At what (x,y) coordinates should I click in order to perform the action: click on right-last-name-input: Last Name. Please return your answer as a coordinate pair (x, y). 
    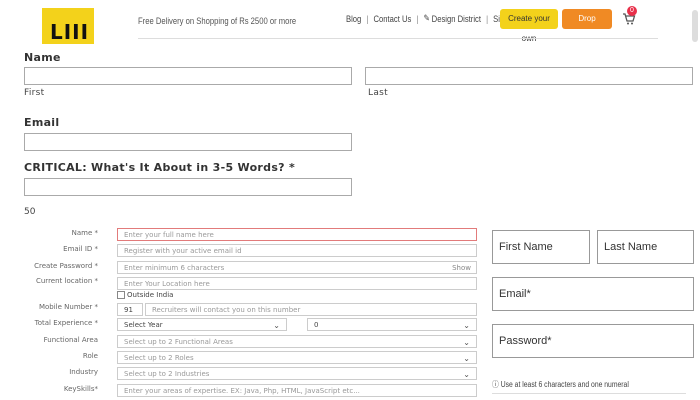
    Looking at the image, I should click on (645, 247).